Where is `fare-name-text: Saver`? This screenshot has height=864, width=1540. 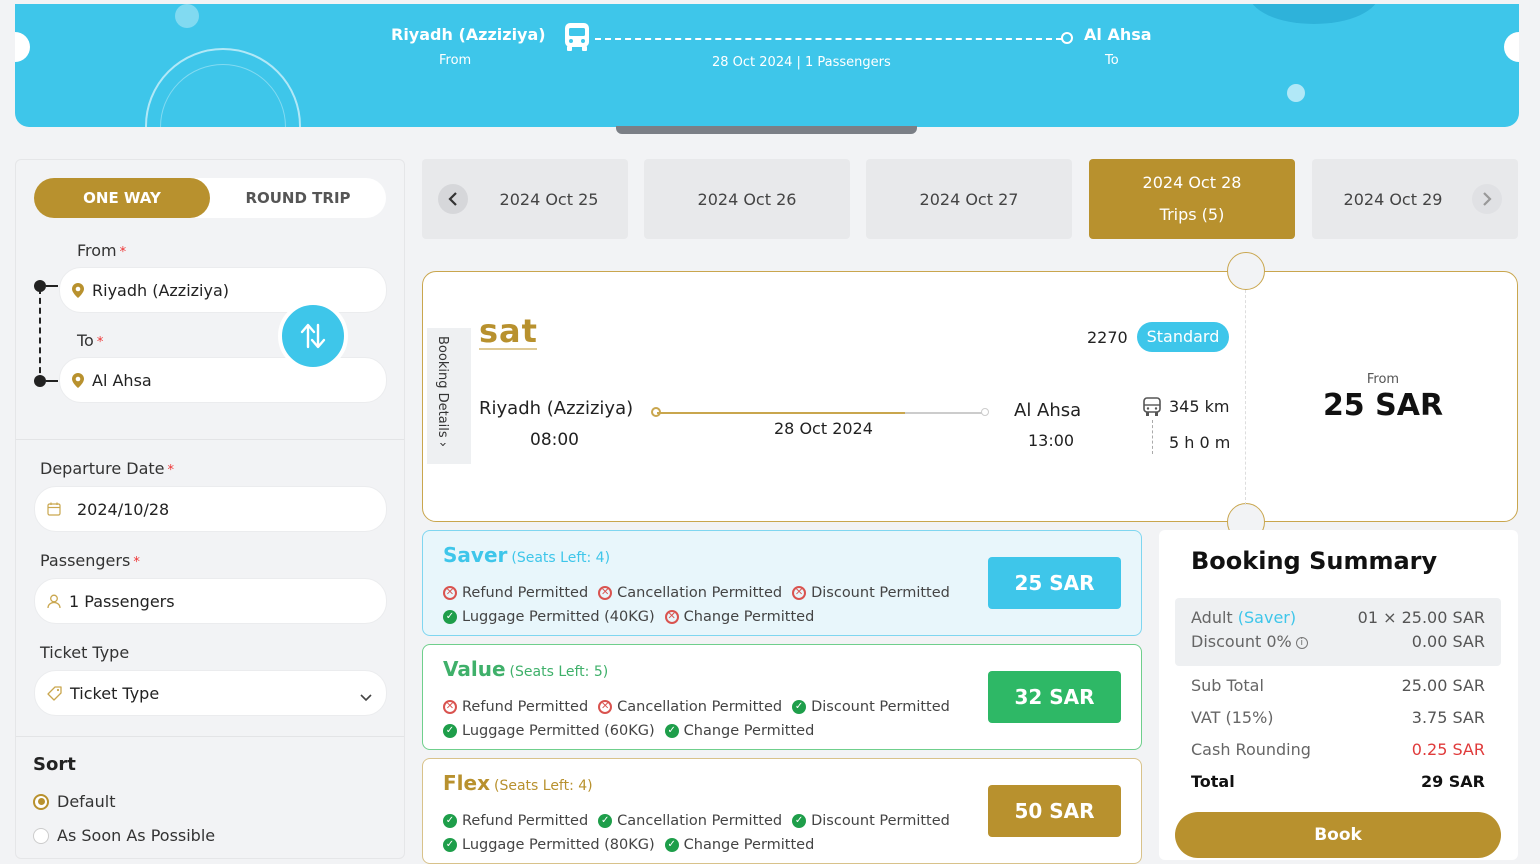
fare-name-text: Saver is located at coordinates (475, 555).